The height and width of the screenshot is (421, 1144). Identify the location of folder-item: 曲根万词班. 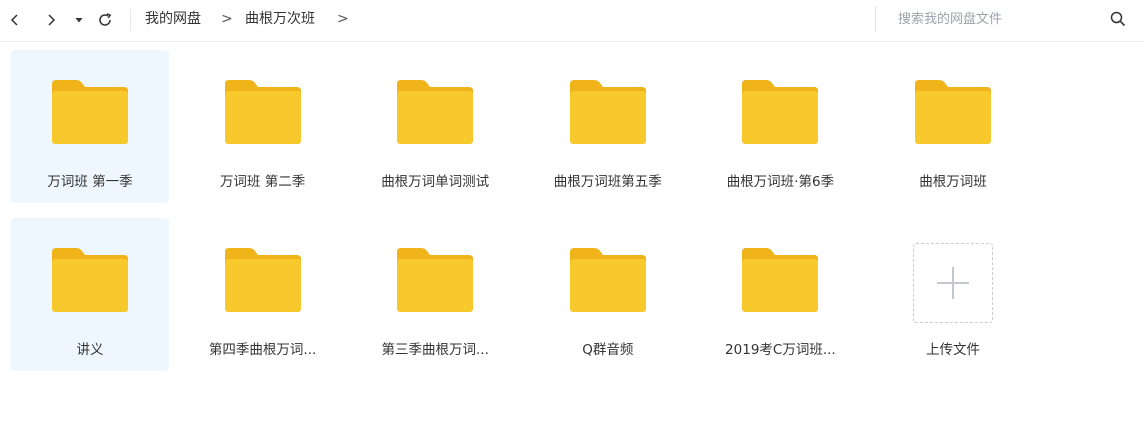
(953, 126).